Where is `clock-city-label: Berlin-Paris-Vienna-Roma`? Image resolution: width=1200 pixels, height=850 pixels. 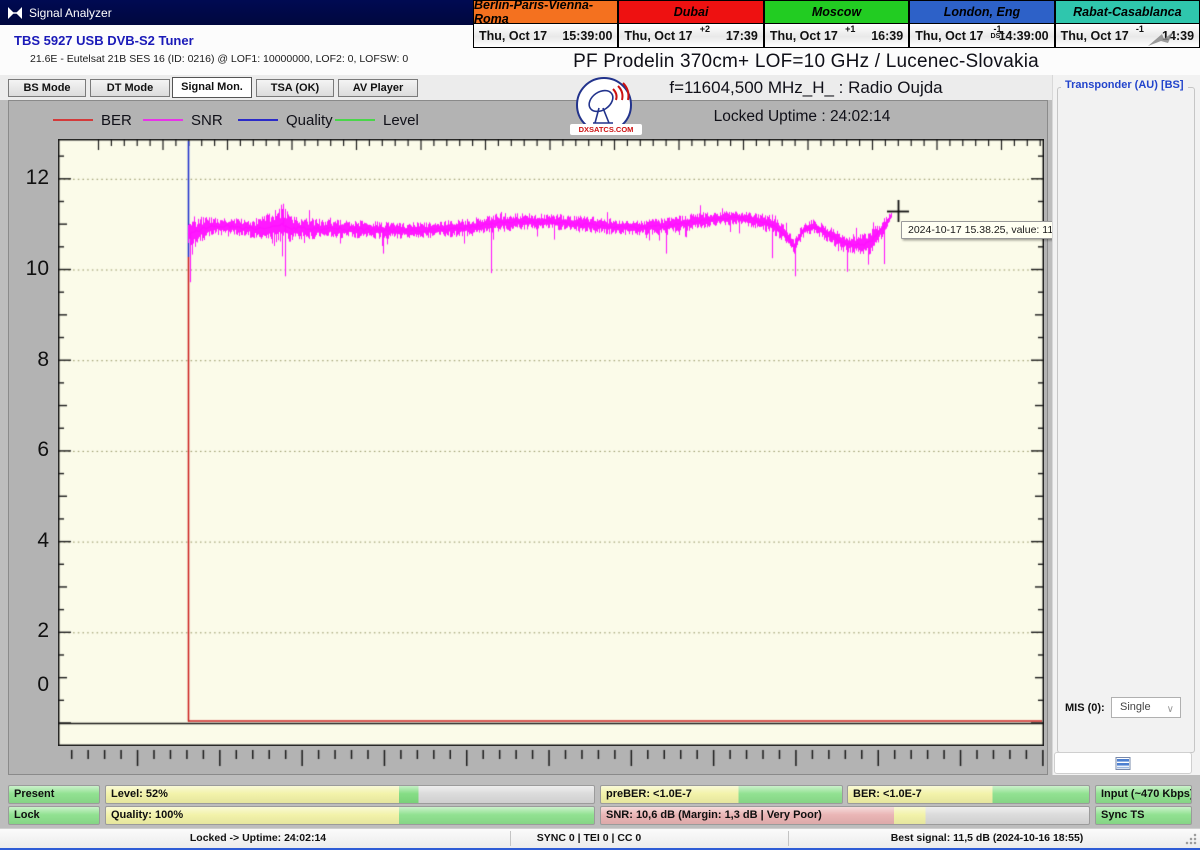
clock-city-label: Berlin-Paris-Vienna-Roma is located at coordinates (546, 13).